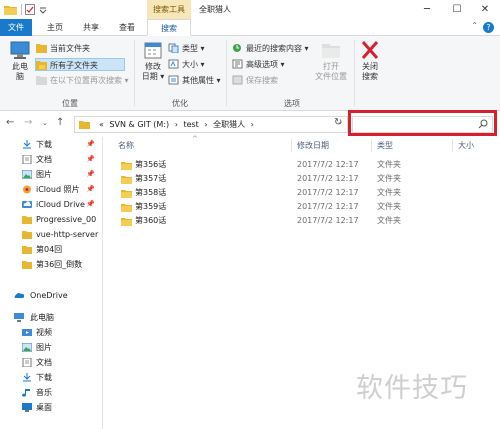 The image size is (500, 429). I want to click on search-again-label: 在以下位置再次搜索, so click(86, 80).